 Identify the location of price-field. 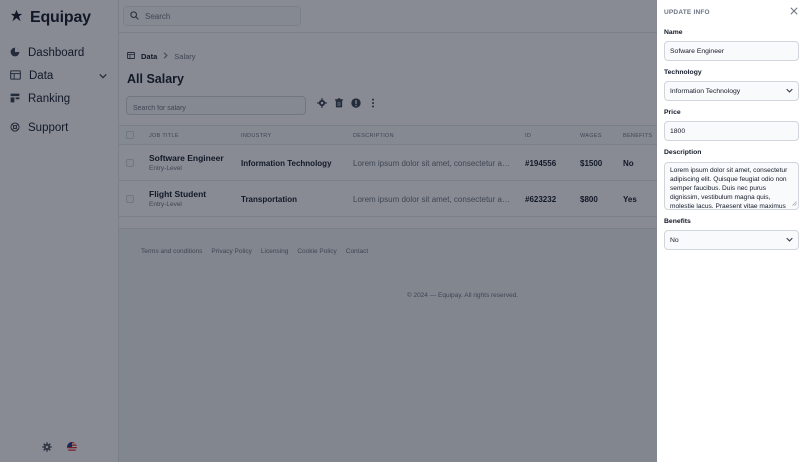
(731, 131).